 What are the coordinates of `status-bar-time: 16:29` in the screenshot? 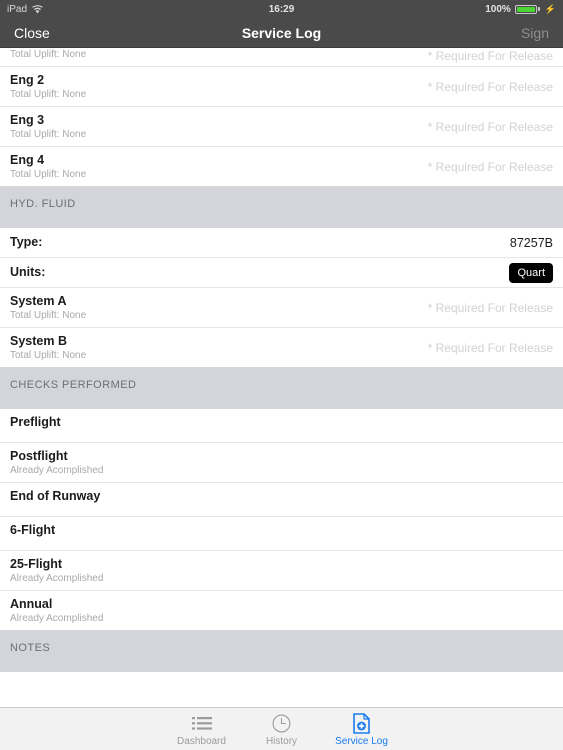 It's located at (281, 9).